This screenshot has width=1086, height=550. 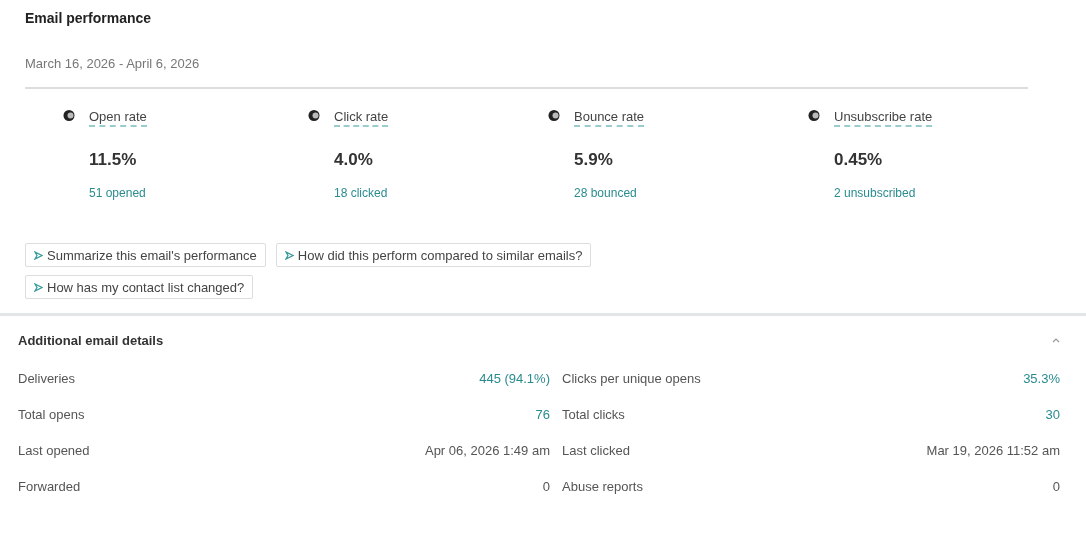 What do you see at coordinates (514, 378) in the screenshot?
I see `detail-link: 445 (94.1%)` at bounding box center [514, 378].